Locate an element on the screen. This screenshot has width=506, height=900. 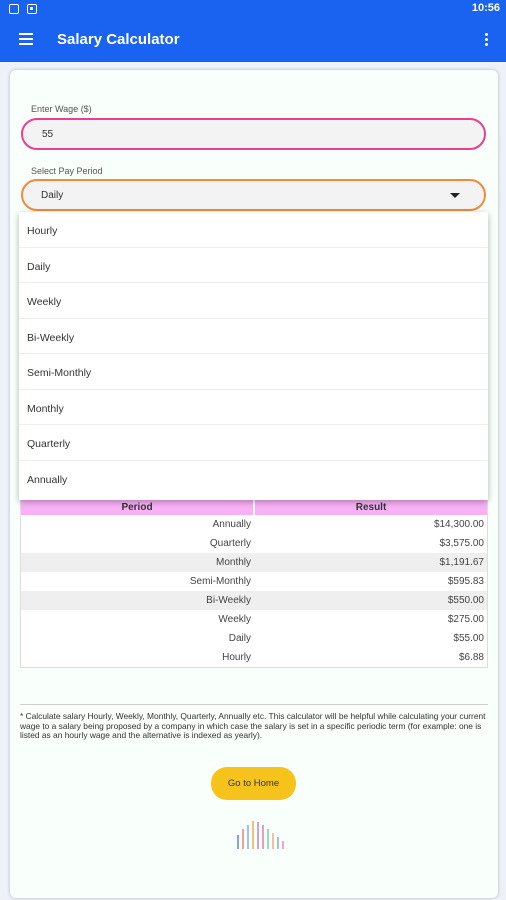
table-row: Hourly $6.88 is located at coordinates (254, 657).